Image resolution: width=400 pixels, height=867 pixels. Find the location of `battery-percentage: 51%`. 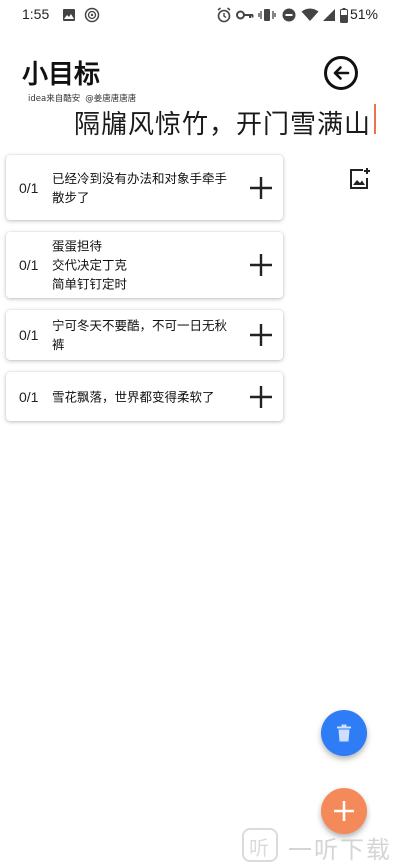

battery-percentage: 51% is located at coordinates (363, 14).